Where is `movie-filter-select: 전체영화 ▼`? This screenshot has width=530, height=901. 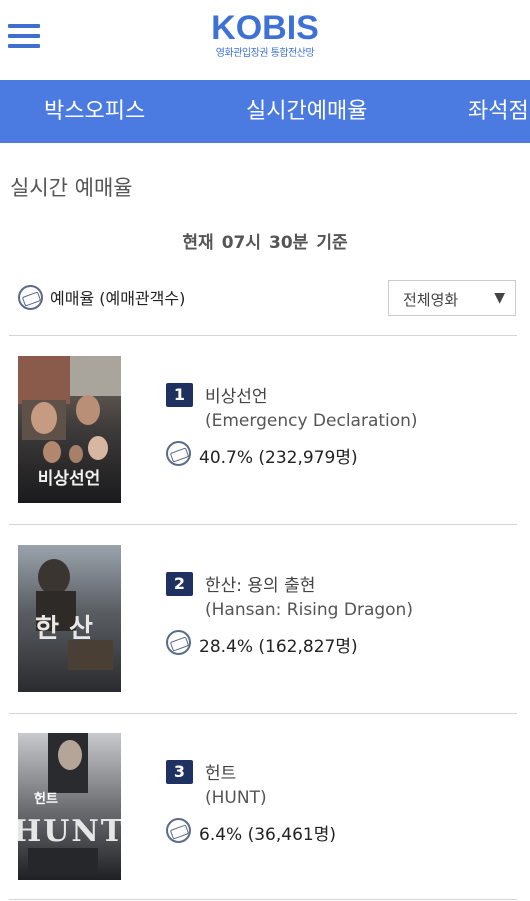 movie-filter-select: 전체영화 ▼ is located at coordinates (452, 298).